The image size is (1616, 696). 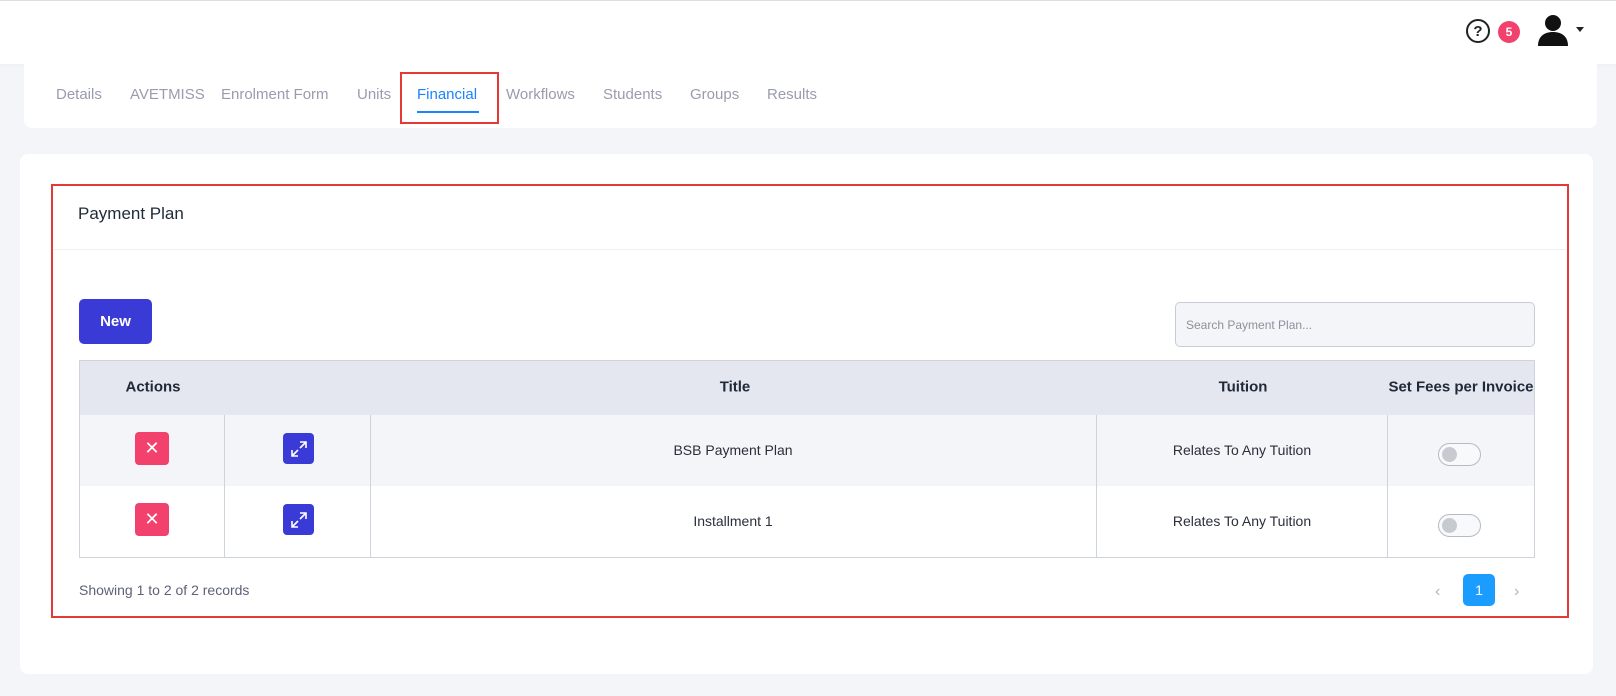 I want to click on tab-units: Units, so click(x=374, y=94).